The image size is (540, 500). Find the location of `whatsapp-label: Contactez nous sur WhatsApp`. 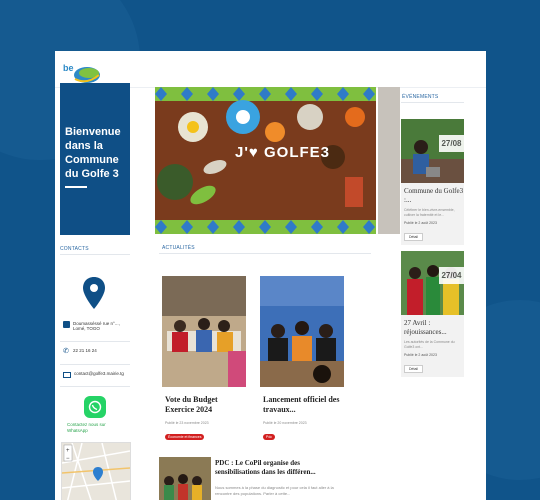

whatsapp-label: Contactez nous sur WhatsApp is located at coordinates (97, 428).